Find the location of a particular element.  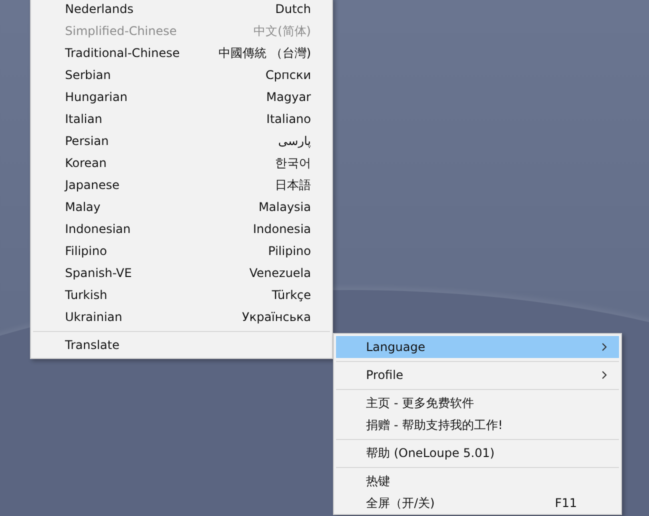

translate-menu-item: Translate is located at coordinates (181, 345).